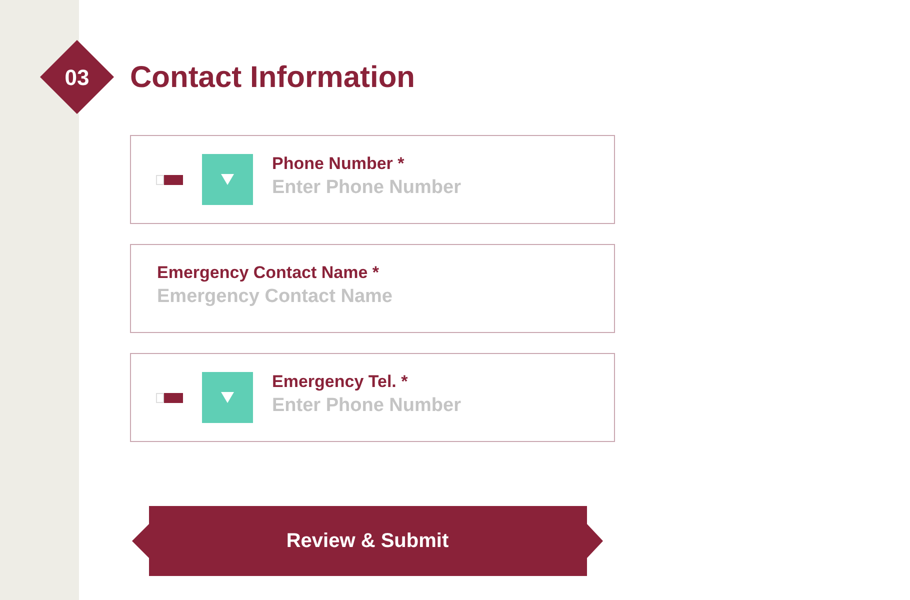 This screenshot has width=910, height=600. What do you see at coordinates (317, 297) in the screenshot?
I see `input-field: Emergency Contact Name` at bounding box center [317, 297].